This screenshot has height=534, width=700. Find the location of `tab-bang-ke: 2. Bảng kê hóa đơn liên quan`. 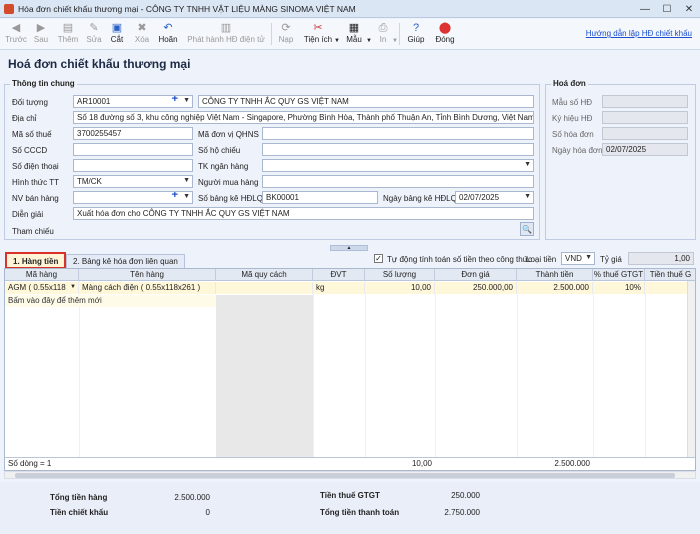

tab-bang-ke: 2. Bảng kê hóa đơn liên quan is located at coordinates (125, 261).